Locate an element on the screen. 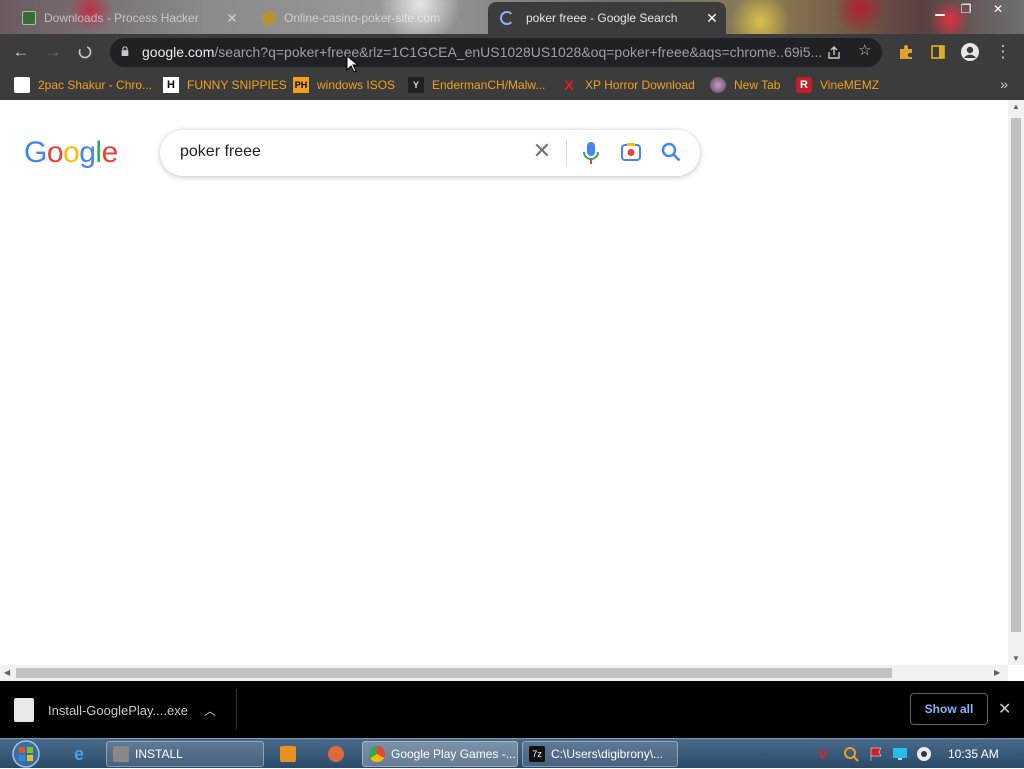  tab-title: Online-casino-poker-site.com is located at coordinates (362, 18).